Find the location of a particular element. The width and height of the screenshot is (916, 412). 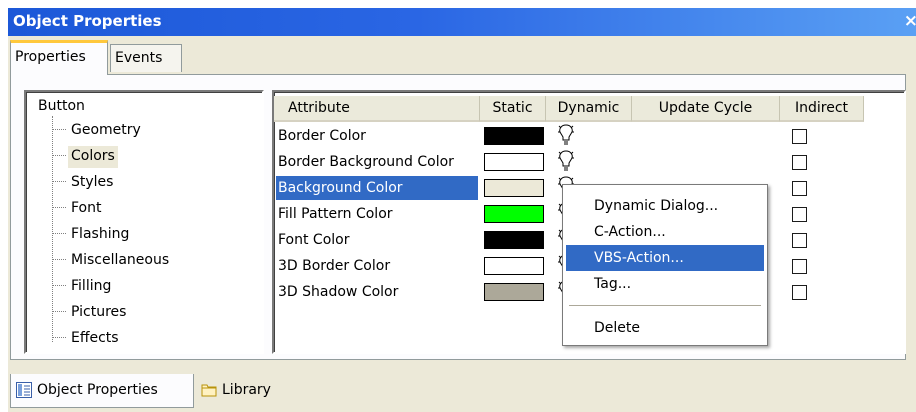

tab-label: Properties is located at coordinates (50, 57).